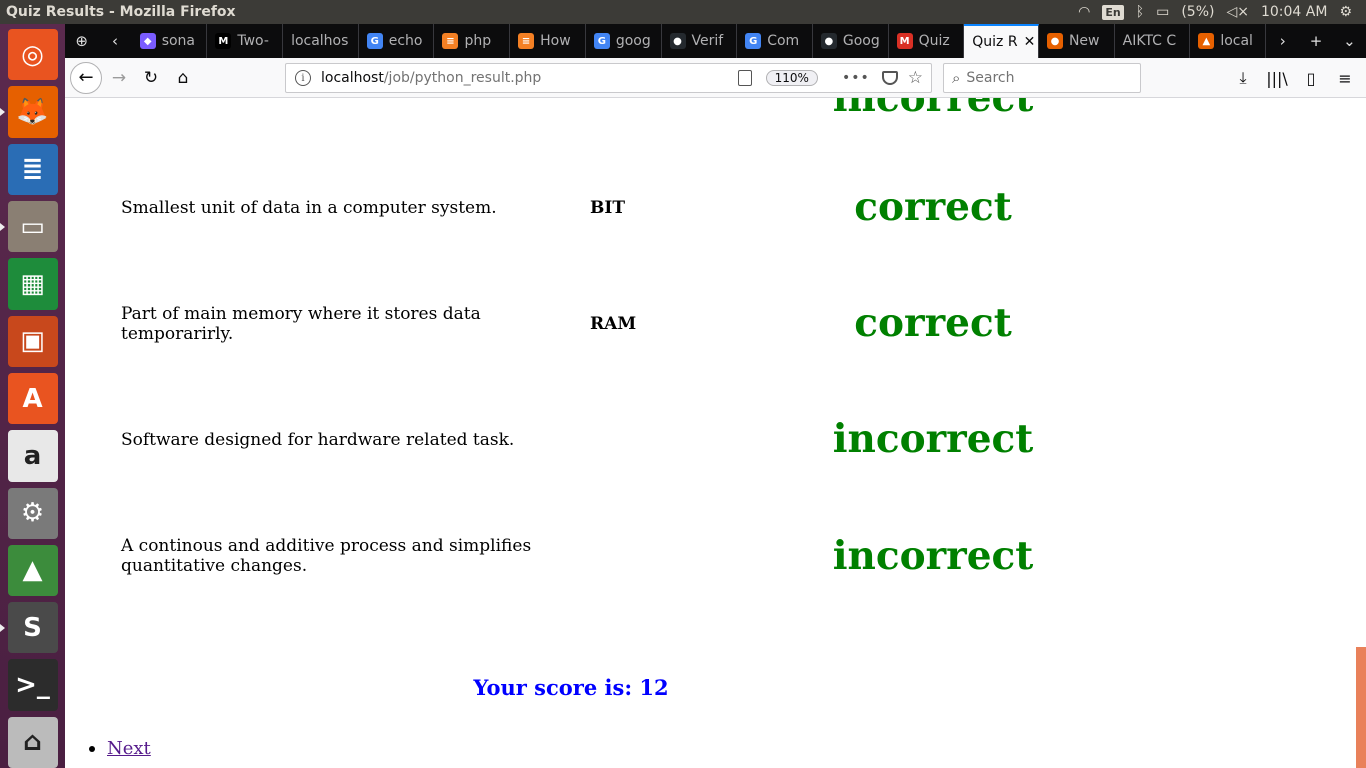 Image resolution: width=1366 pixels, height=768 pixels. What do you see at coordinates (32, 341) in the screenshot?
I see `libreoffice-impress-icon: ▣` at bounding box center [32, 341].